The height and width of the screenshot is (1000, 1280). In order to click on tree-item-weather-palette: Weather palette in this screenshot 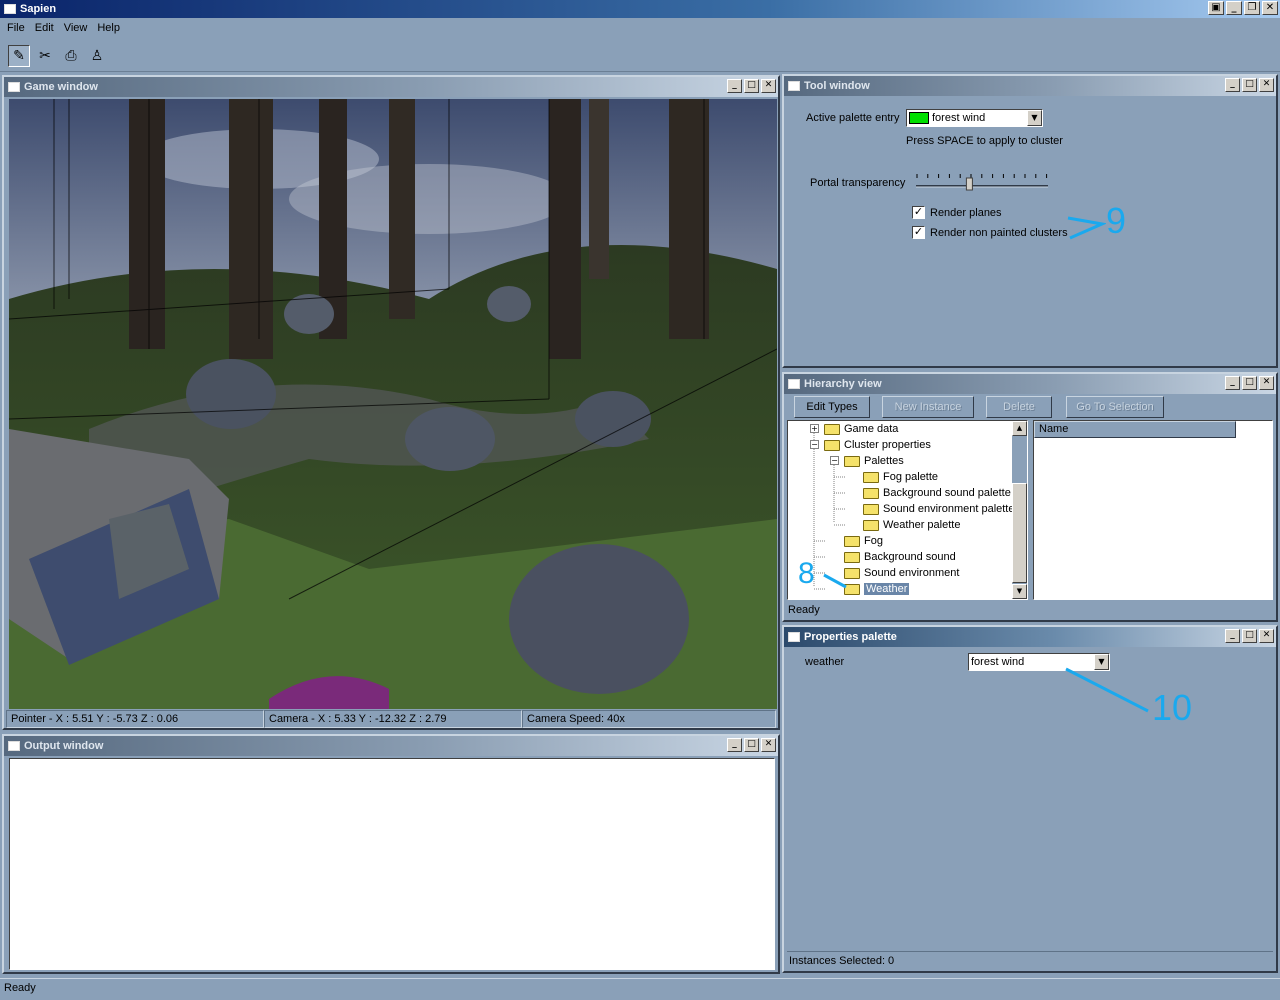, I will do `click(911, 525)`.